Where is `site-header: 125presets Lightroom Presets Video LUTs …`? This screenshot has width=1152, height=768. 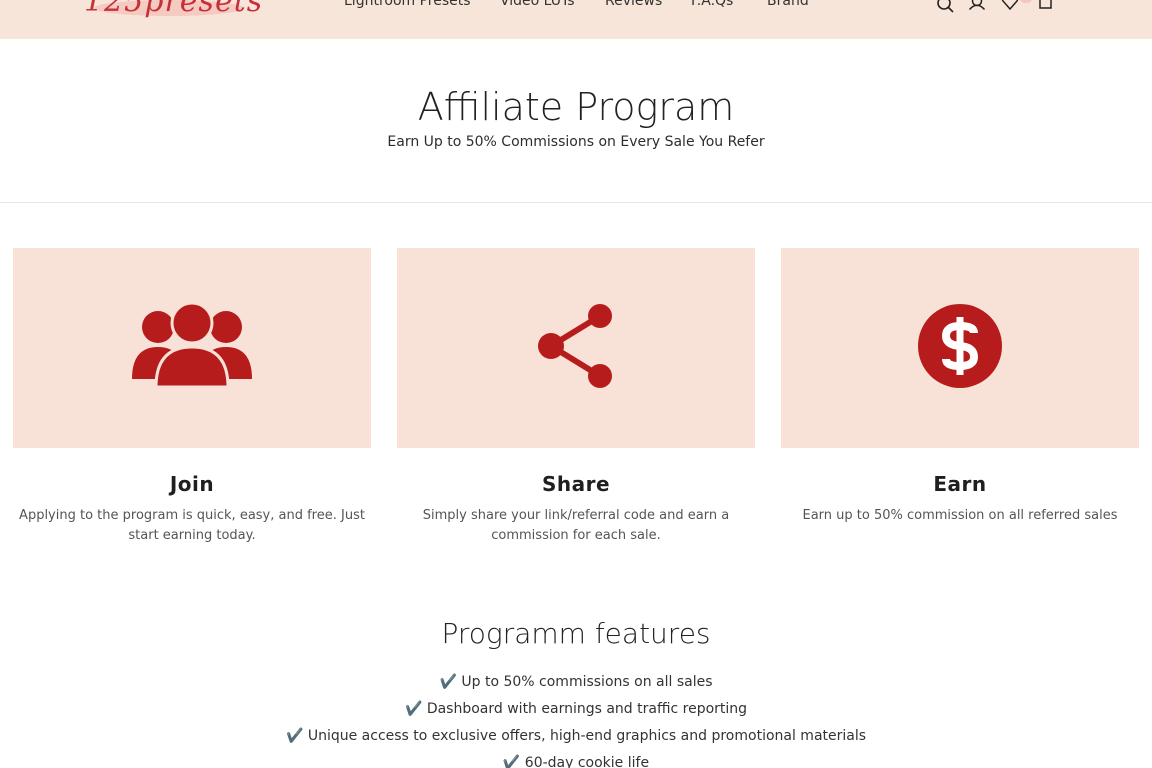 site-header: 125presets Lightroom Presets Video LUTs … is located at coordinates (576, 19).